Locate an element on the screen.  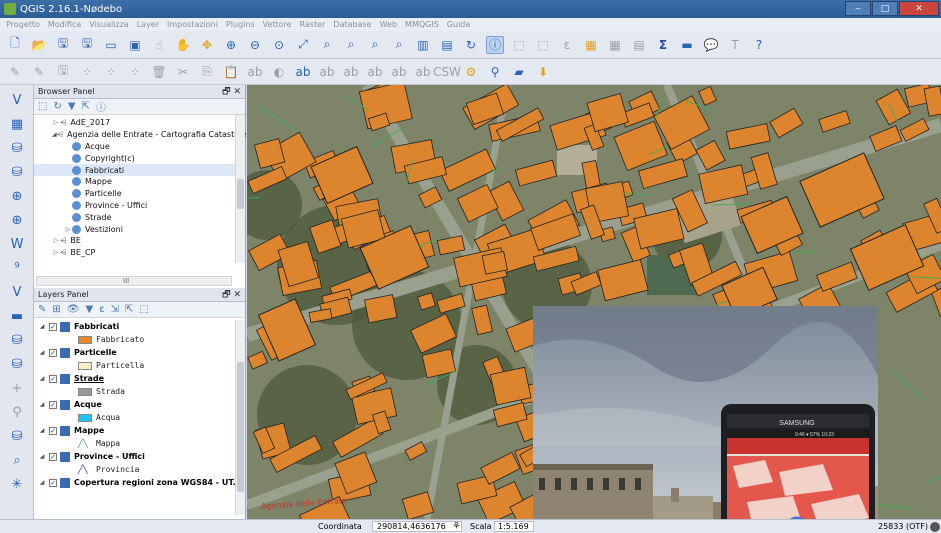
move-feature-icon: ⁘ is located at coordinates (111, 72).